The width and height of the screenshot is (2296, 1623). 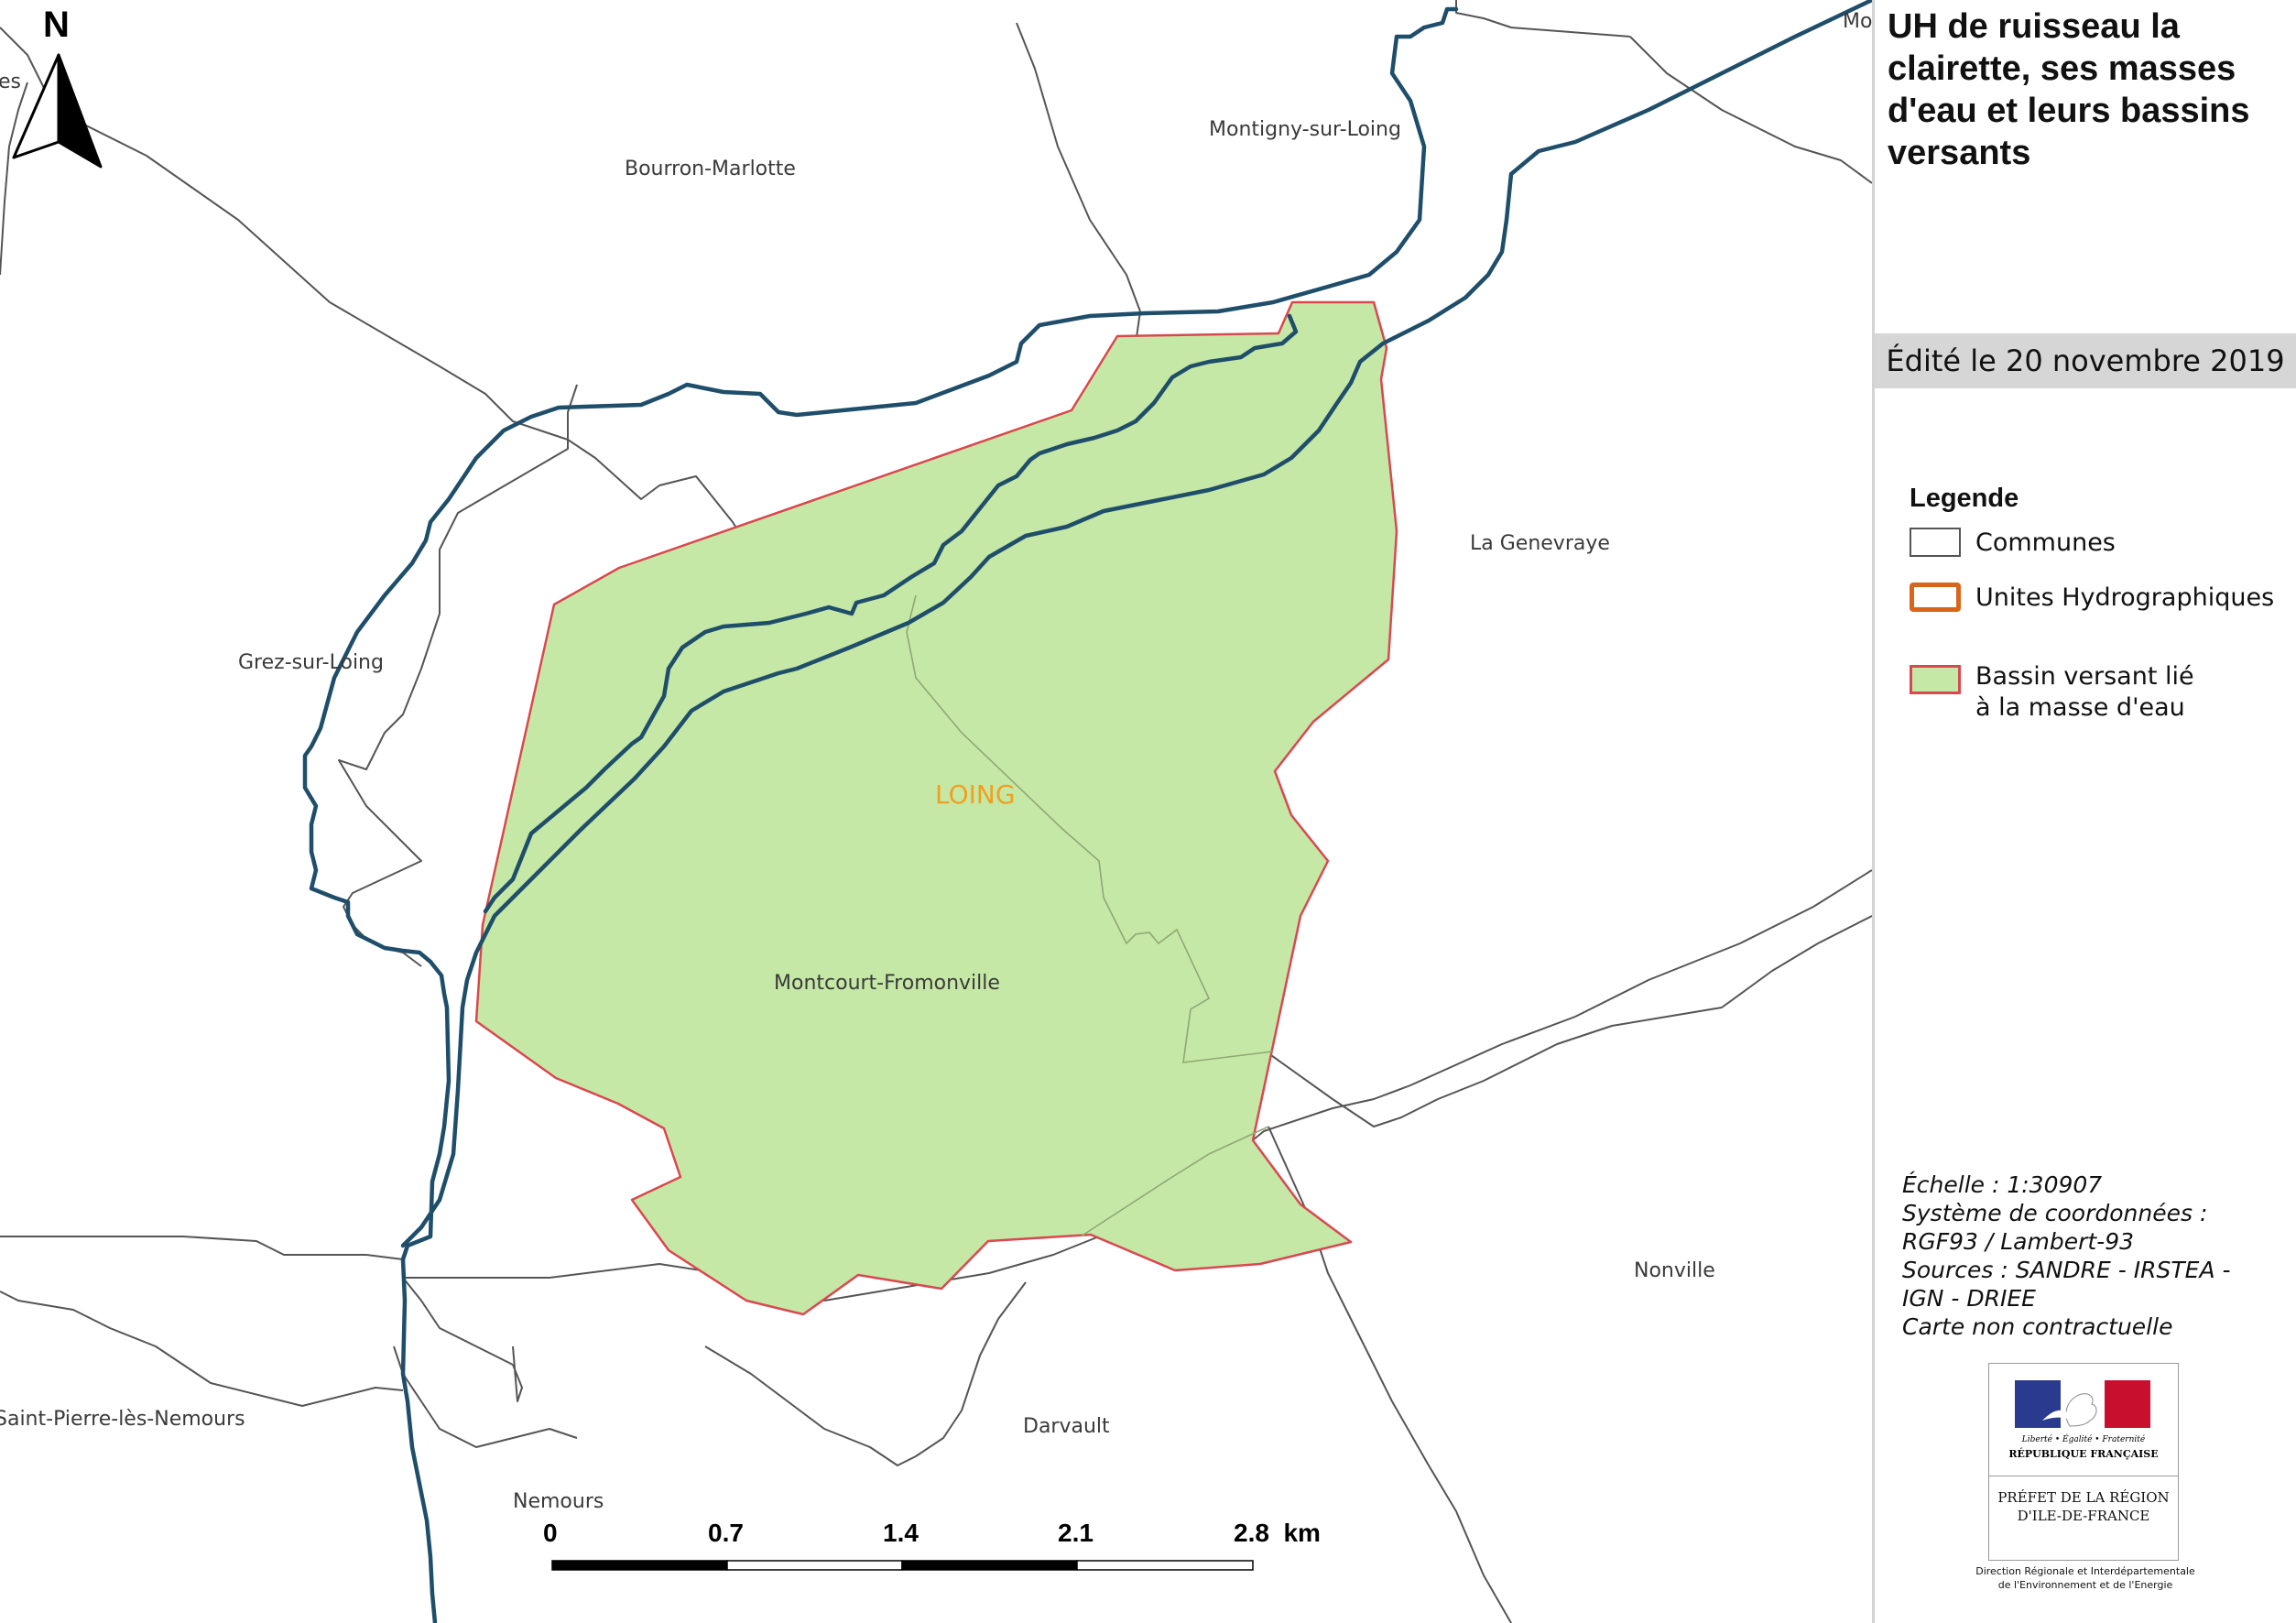 I want to click on legend-label: Bassin versant lié à la masse d'eau, so click(x=2084, y=692).